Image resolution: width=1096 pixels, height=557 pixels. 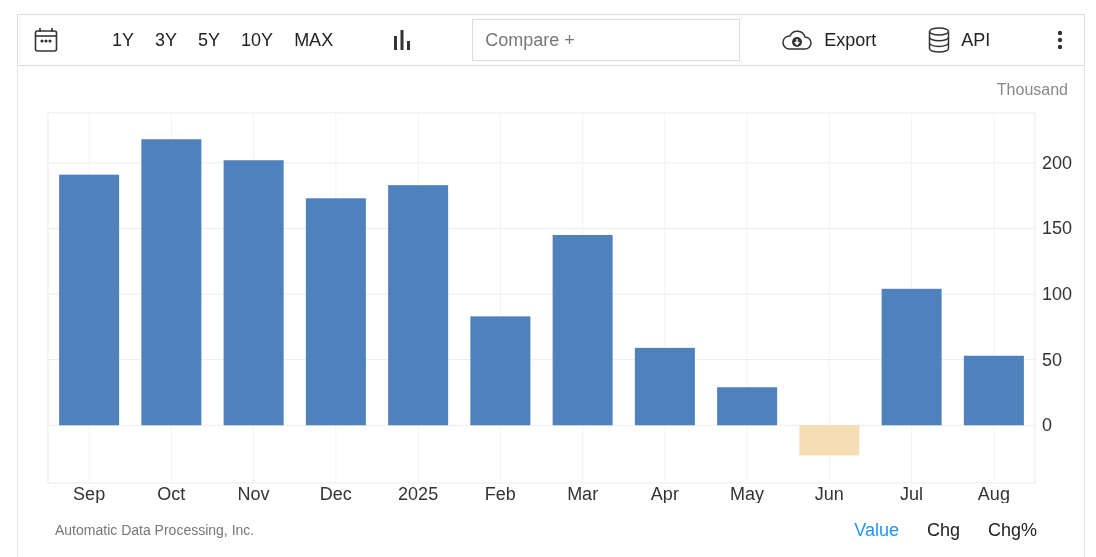 What do you see at coordinates (606, 40) in the screenshot?
I see `compare-field: Compare +` at bounding box center [606, 40].